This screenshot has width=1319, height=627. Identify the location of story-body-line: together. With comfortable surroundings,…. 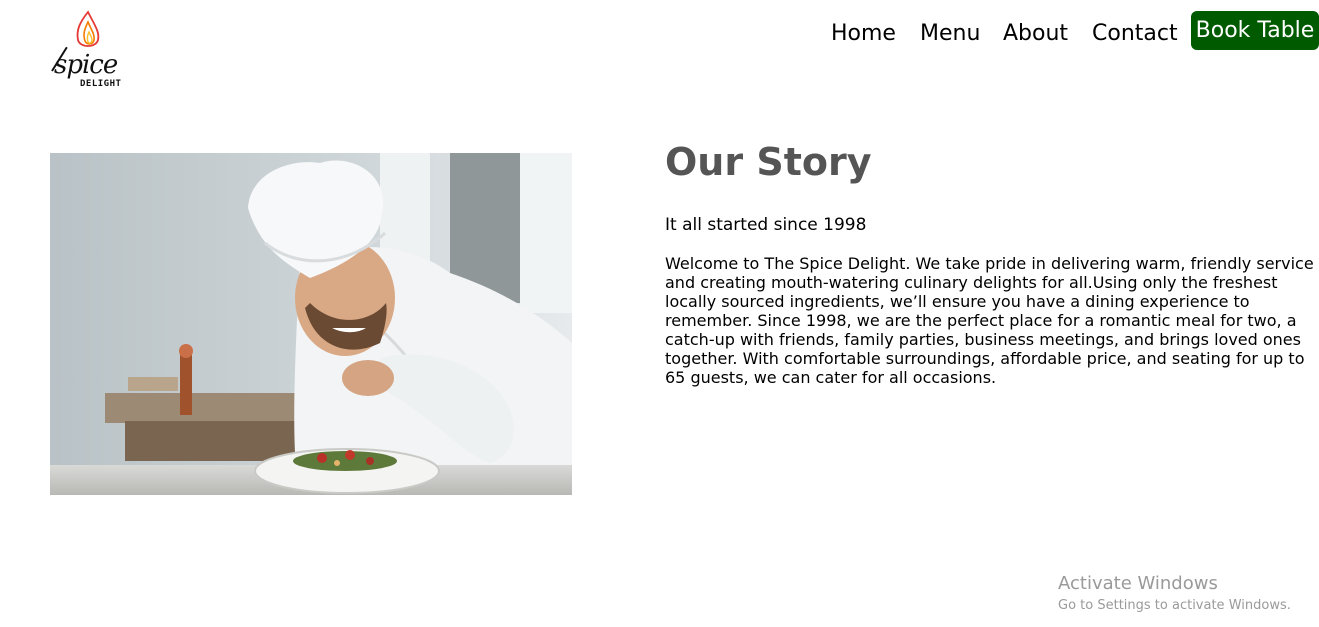
(985, 358).